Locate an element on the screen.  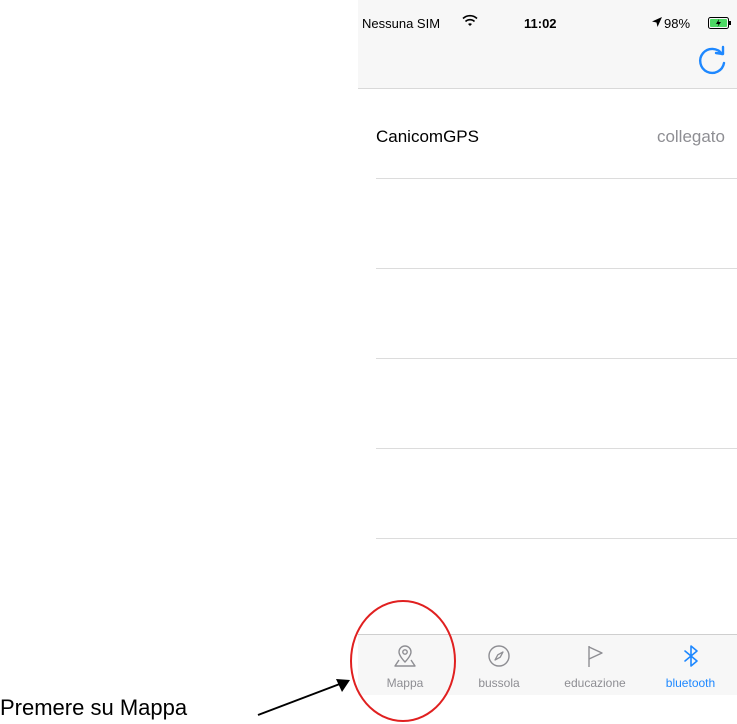
tab-label: educazione is located at coordinates (595, 683).